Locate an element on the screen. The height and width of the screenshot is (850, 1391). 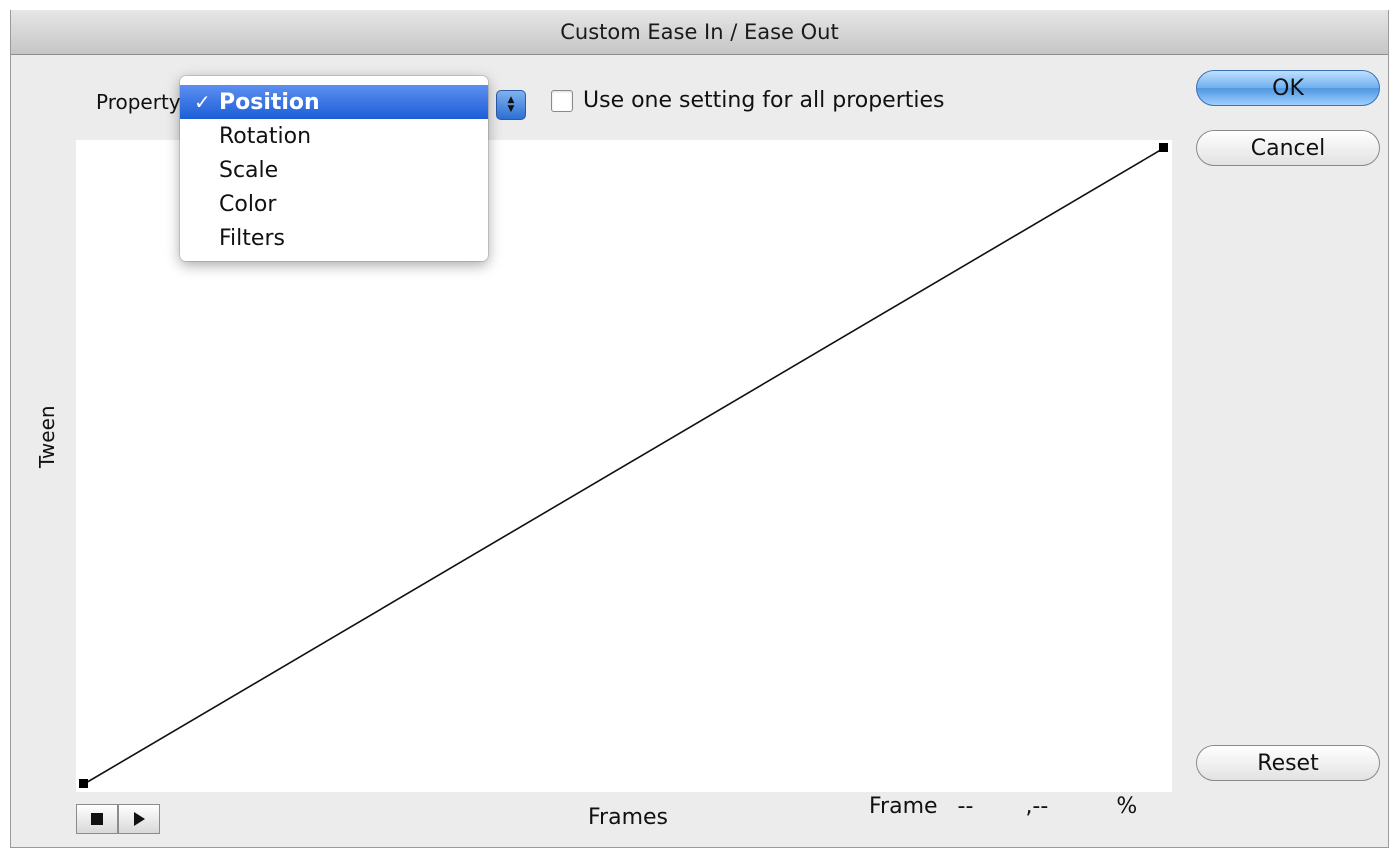
property-option-scale: Scale is located at coordinates (334, 170).